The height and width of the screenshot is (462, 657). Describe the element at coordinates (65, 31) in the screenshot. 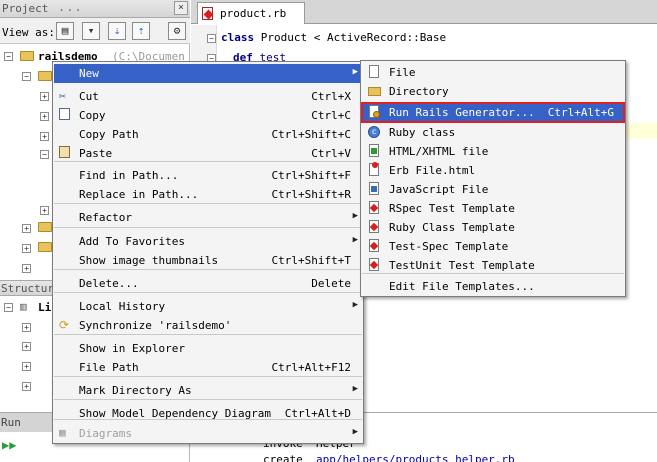

I see `project-view-icon: ▤` at that location.